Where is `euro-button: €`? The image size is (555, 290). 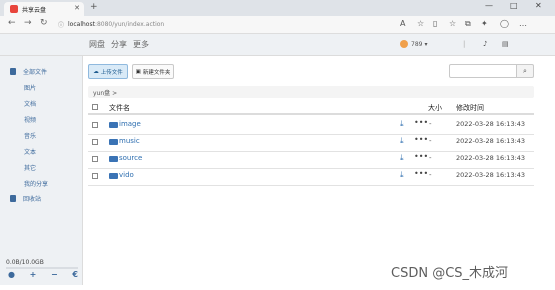 euro-button: € is located at coordinates (75, 274).